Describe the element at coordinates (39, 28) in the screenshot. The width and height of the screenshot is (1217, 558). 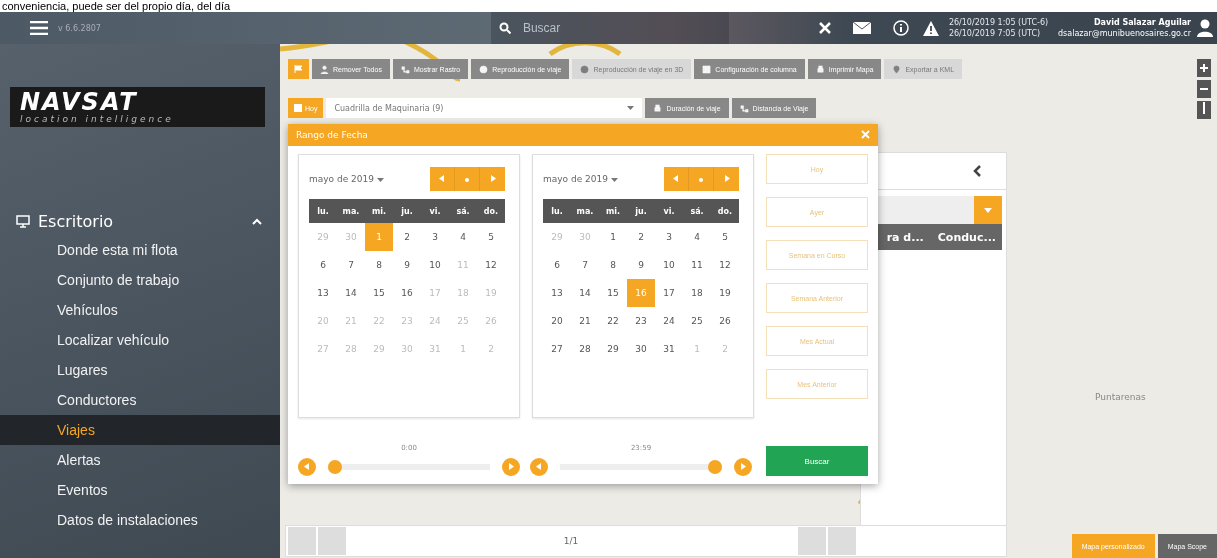
I see `menu-icon` at that location.